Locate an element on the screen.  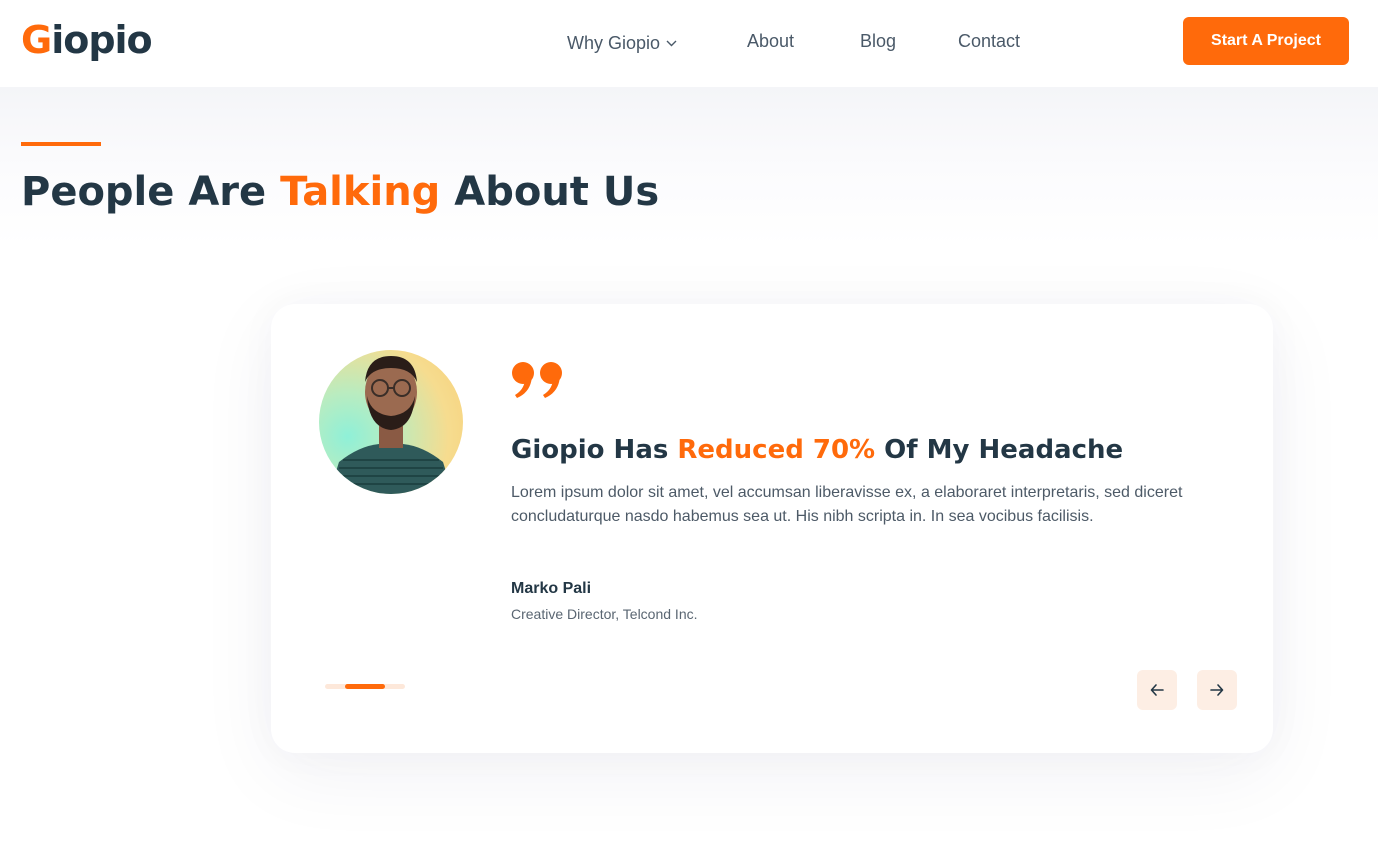
nav-item-why-giopio: Why Giopio is located at coordinates (622, 42).